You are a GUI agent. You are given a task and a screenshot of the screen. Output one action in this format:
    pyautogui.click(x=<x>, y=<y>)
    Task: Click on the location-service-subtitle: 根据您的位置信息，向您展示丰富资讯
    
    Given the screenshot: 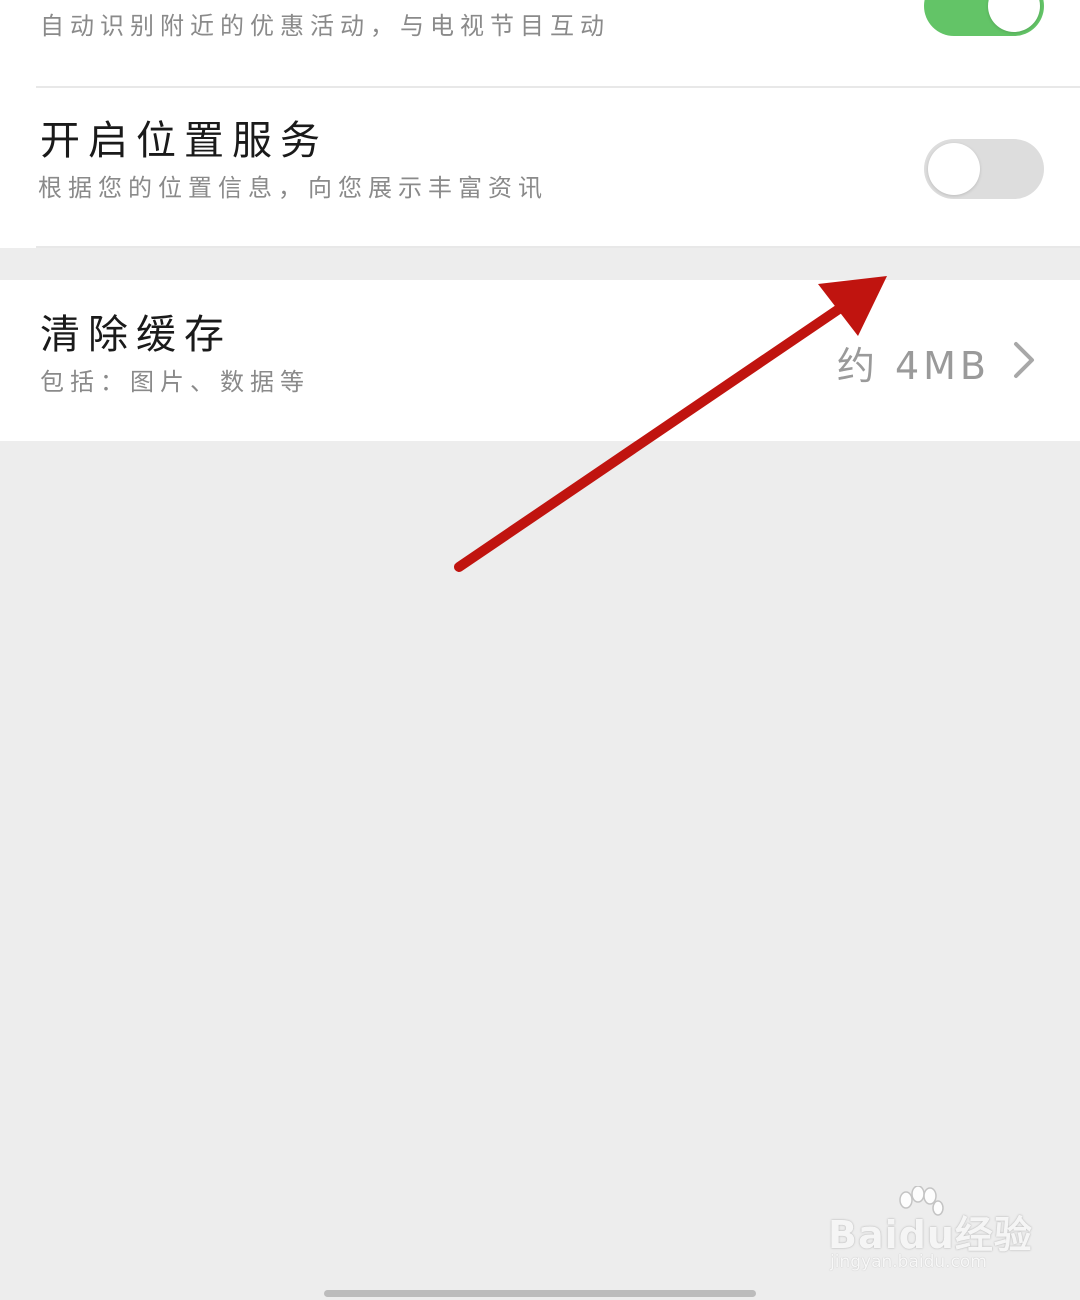 What is the action you would take?
    pyautogui.click(x=293, y=188)
    